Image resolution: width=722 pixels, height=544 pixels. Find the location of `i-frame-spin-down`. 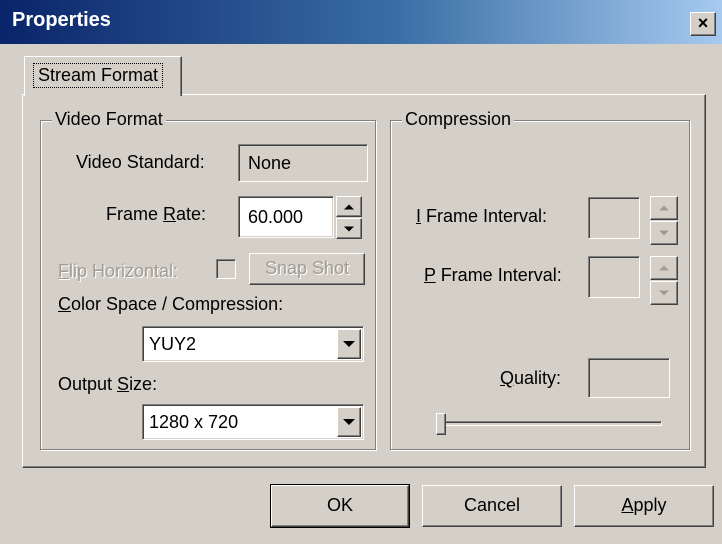

i-frame-spin-down is located at coordinates (664, 233).